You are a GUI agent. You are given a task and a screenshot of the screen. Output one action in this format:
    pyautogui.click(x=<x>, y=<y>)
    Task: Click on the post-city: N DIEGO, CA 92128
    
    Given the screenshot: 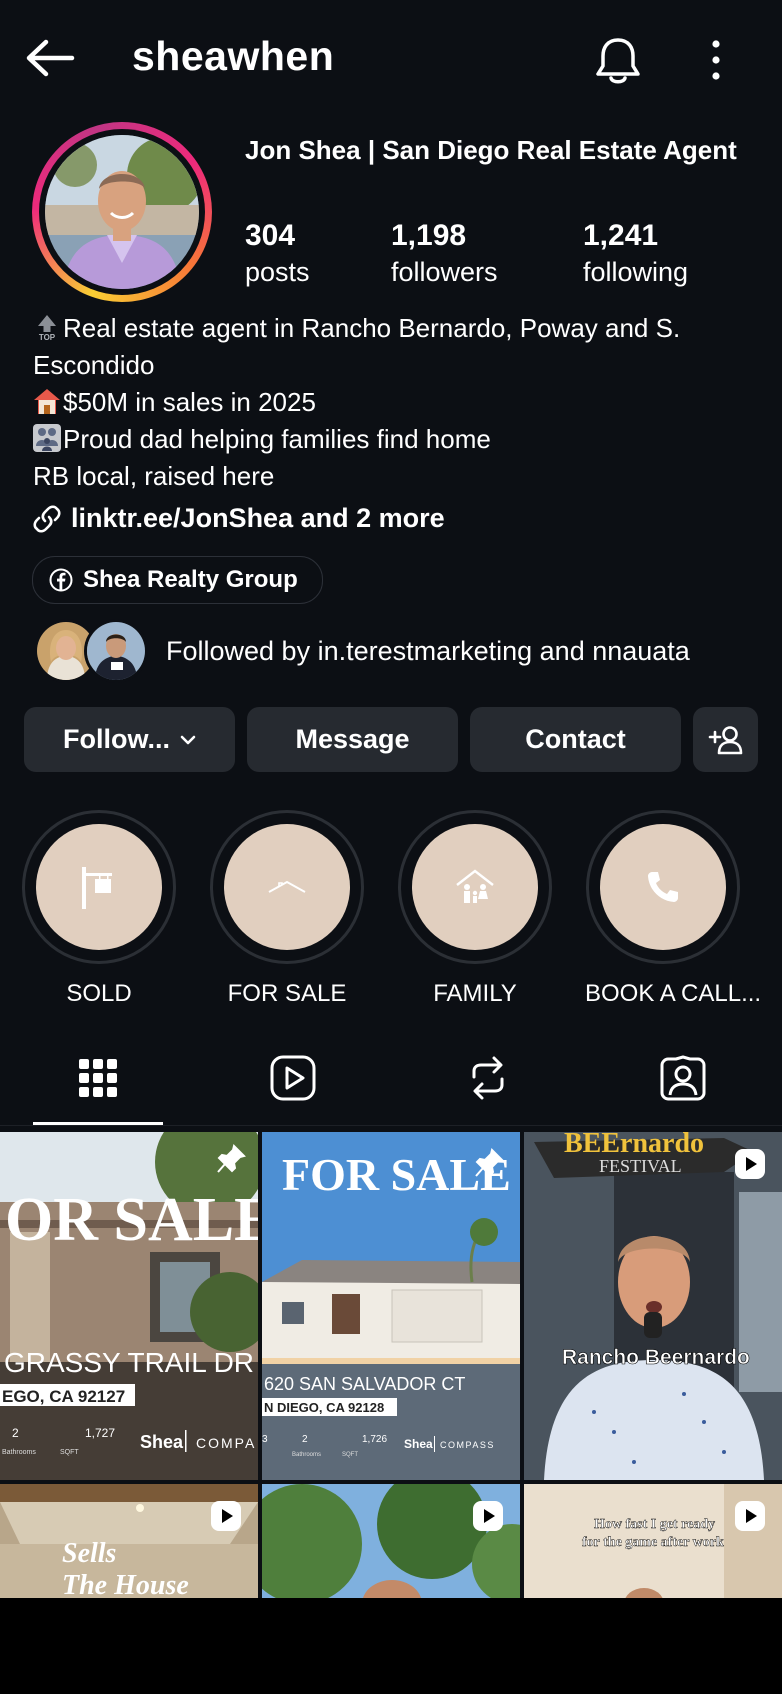 What is the action you would take?
    pyautogui.click(x=324, y=1407)
    